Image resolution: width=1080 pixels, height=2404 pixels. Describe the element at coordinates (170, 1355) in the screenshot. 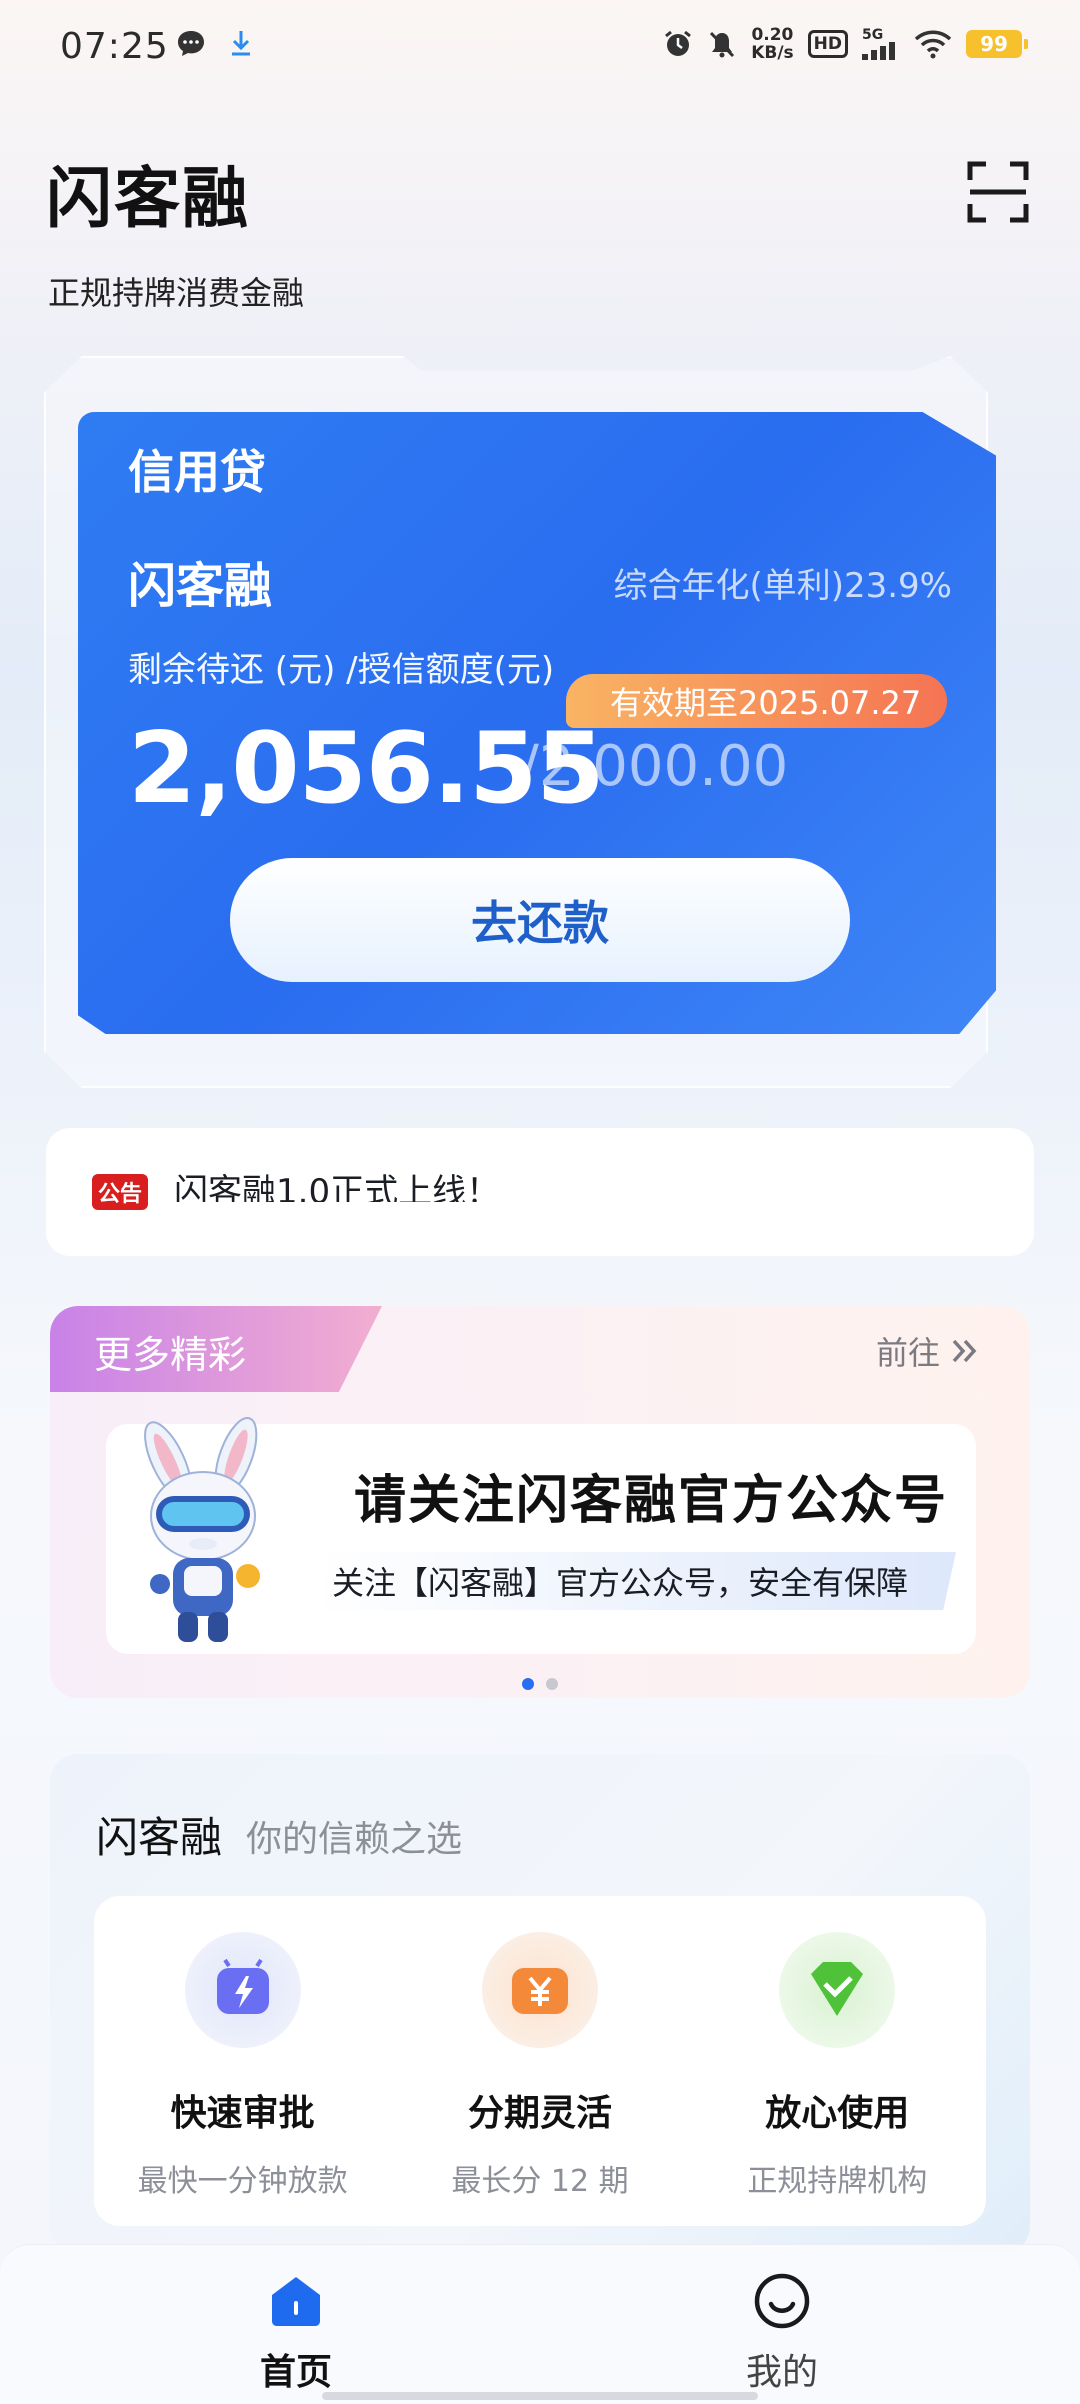

I see `more-tab-label: 更多精彩` at that location.